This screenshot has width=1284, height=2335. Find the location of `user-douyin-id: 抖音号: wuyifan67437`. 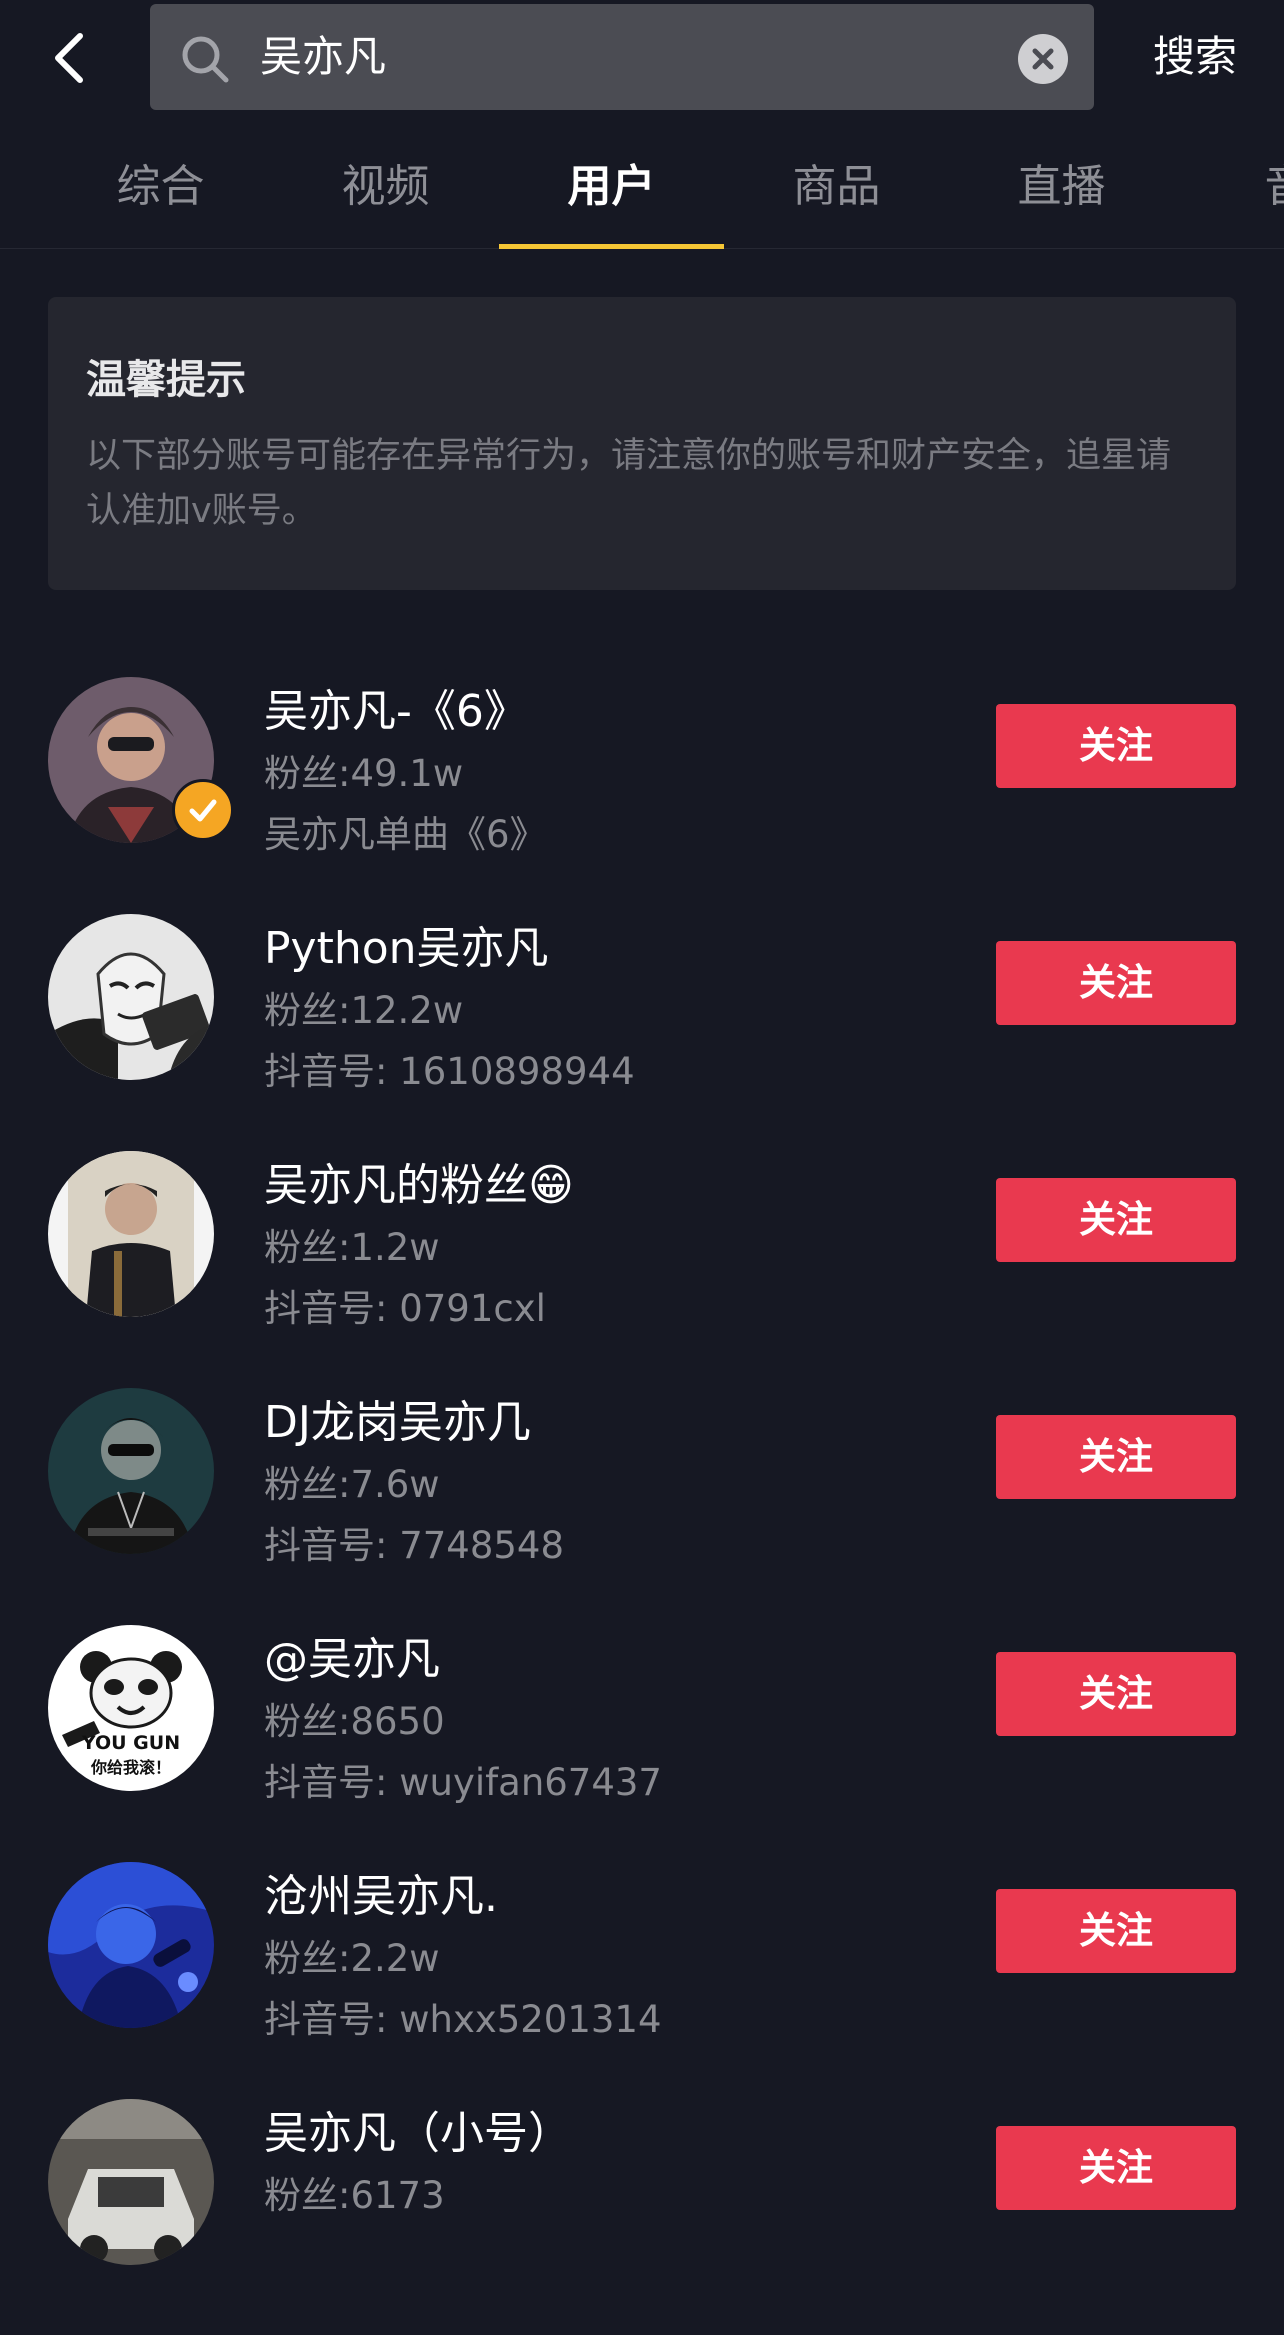

user-douyin-id: 抖音号: wuyifan67437 is located at coordinates (463, 1782).